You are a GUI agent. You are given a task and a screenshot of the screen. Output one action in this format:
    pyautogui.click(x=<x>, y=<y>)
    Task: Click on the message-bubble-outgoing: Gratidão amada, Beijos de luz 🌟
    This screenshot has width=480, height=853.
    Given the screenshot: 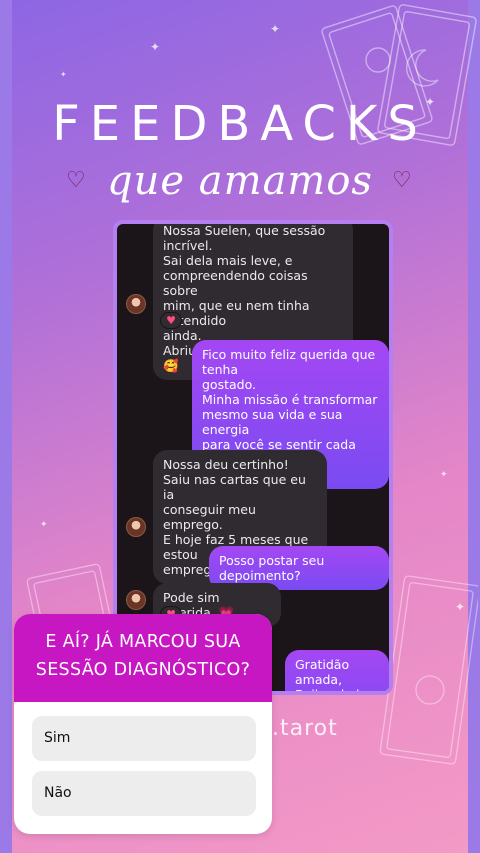 What is the action you would take?
    pyautogui.click(x=337, y=670)
    